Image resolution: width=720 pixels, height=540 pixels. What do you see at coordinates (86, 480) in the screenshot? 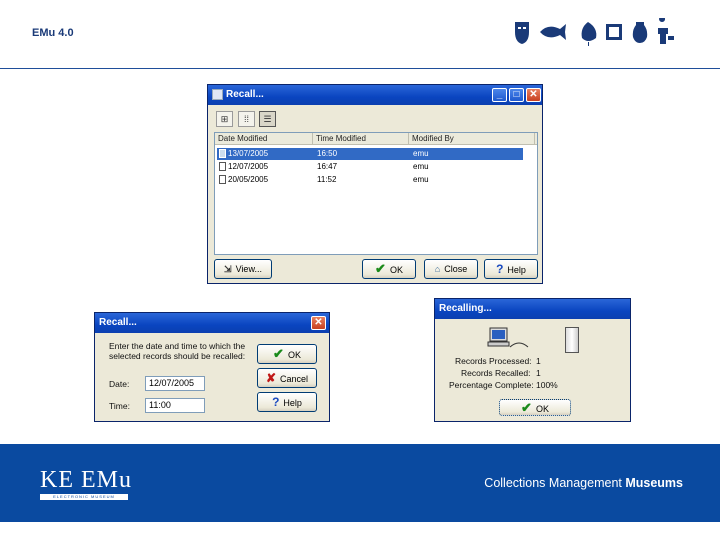
I see `logo-text: KE EMu` at bounding box center [86, 480].